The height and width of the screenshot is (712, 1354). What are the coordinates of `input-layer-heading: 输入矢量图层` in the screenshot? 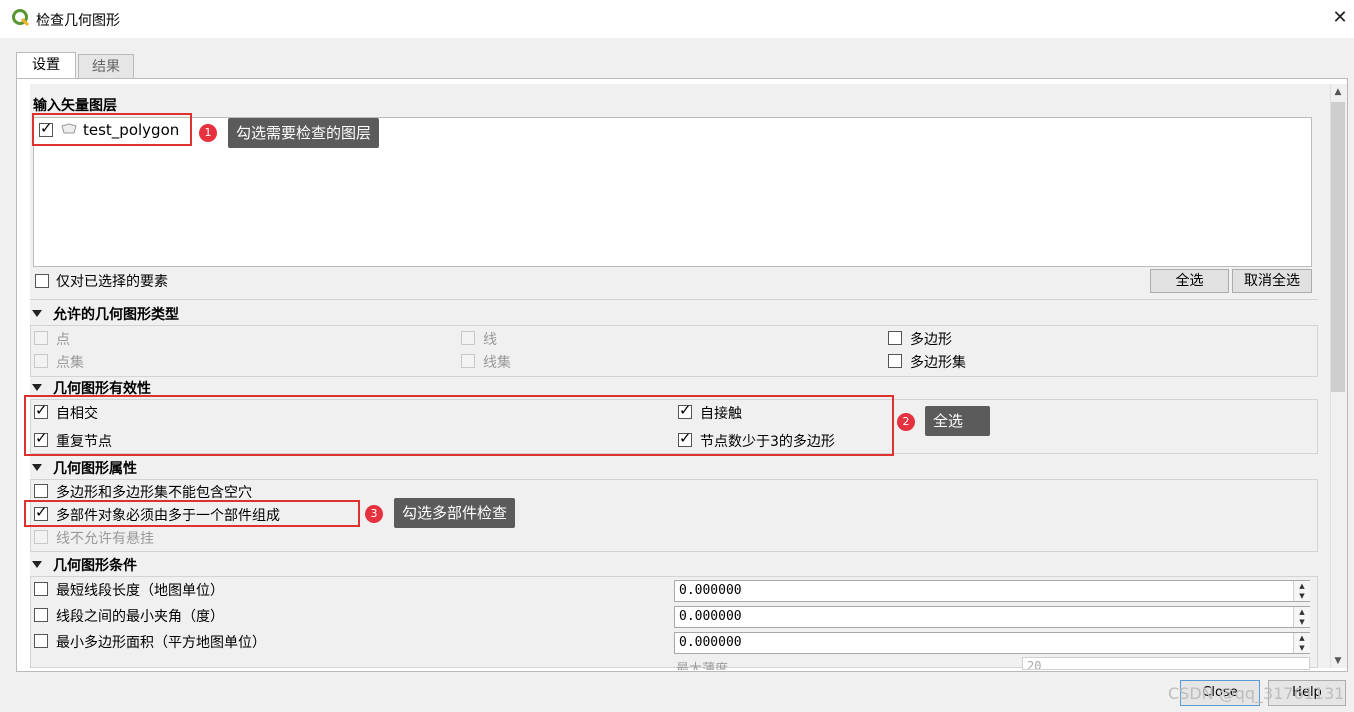 It's located at (75, 106).